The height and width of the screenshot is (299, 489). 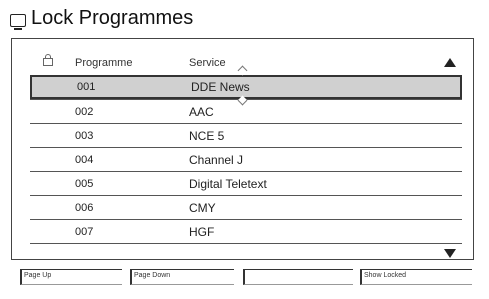 What do you see at coordinates (416, 277) in the screenshot?
I see `show-locked-button: Show Locked` at bounding box center [416, 277].